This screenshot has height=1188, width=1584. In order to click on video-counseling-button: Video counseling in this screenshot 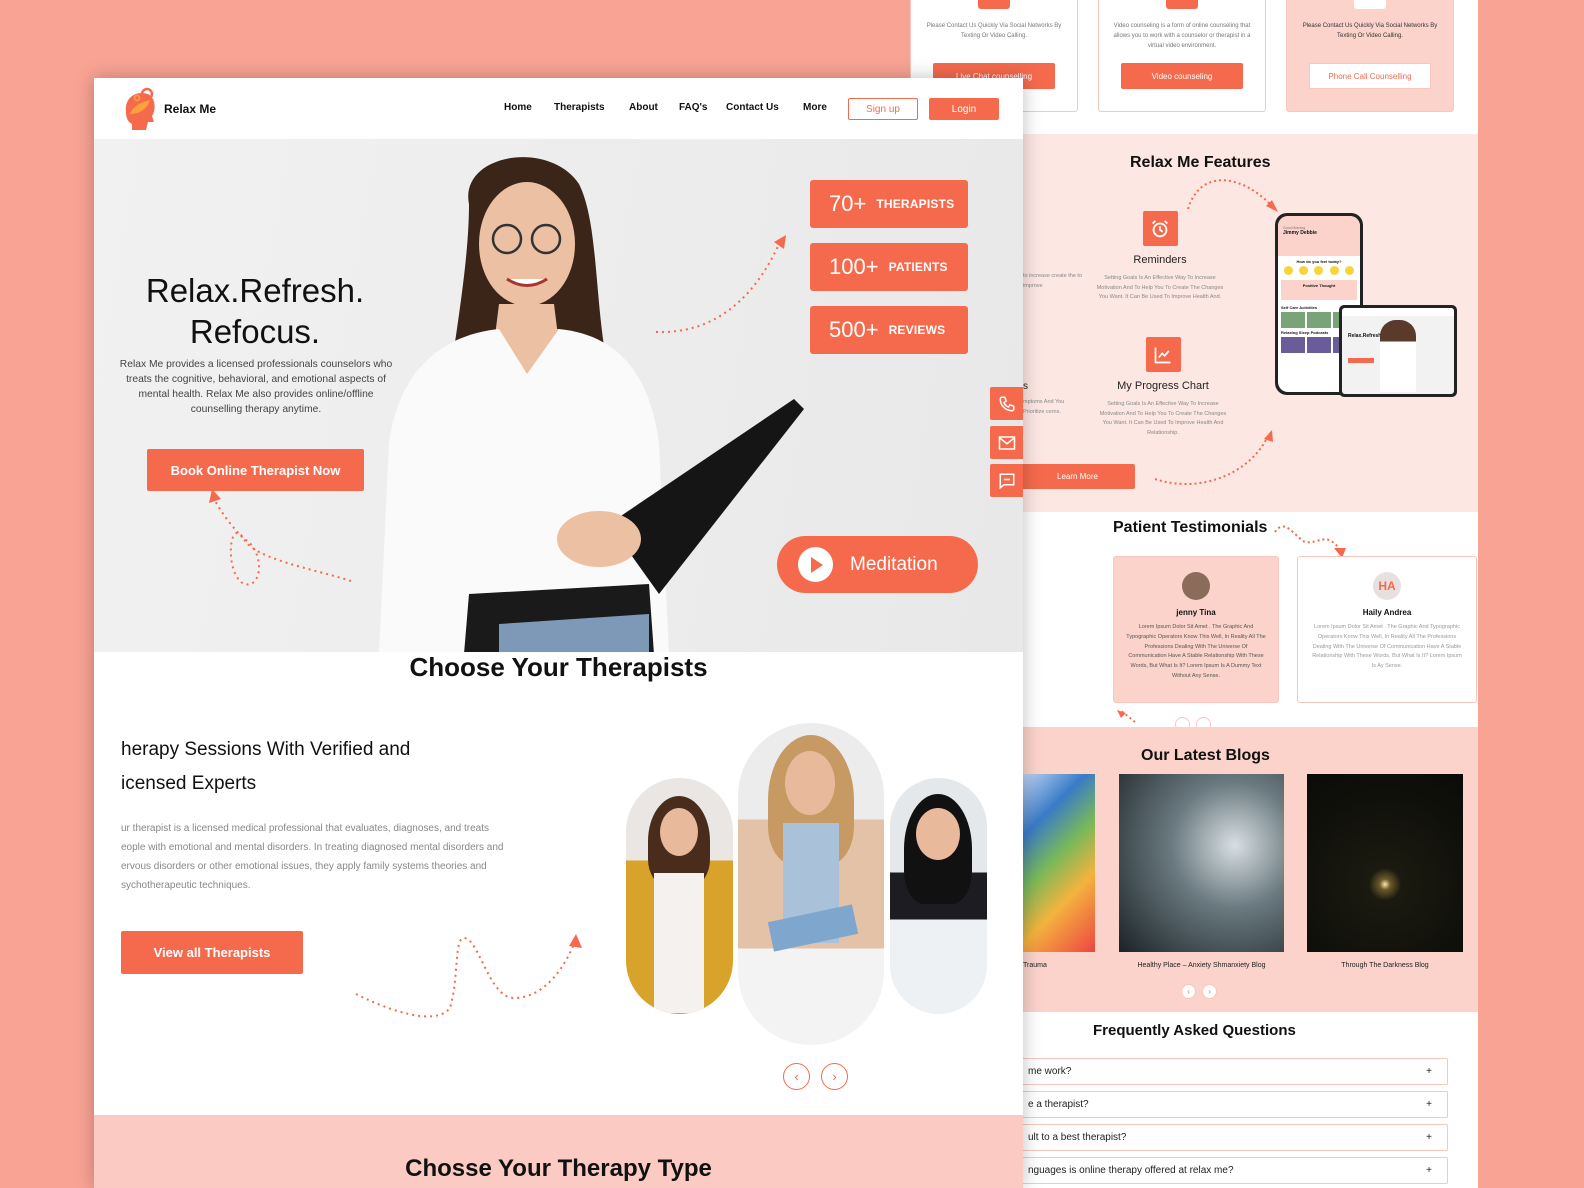, I will do `click(1182, 76)`.